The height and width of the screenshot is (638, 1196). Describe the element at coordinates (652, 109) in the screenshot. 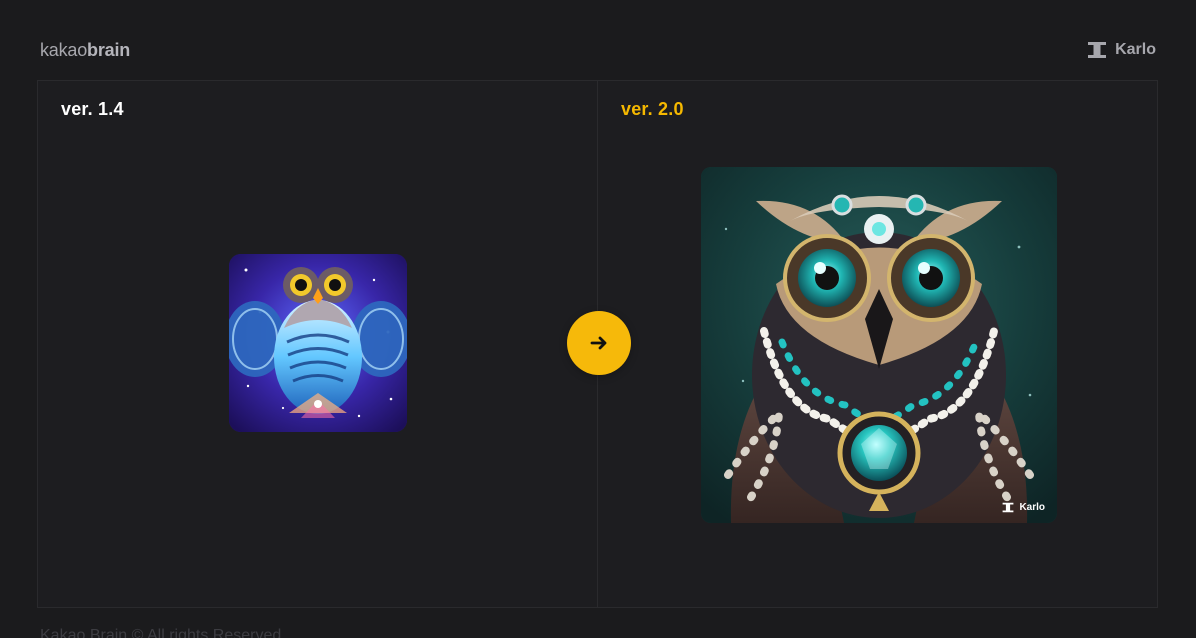

I see `new-version-label: ver. 2.0` at that location.